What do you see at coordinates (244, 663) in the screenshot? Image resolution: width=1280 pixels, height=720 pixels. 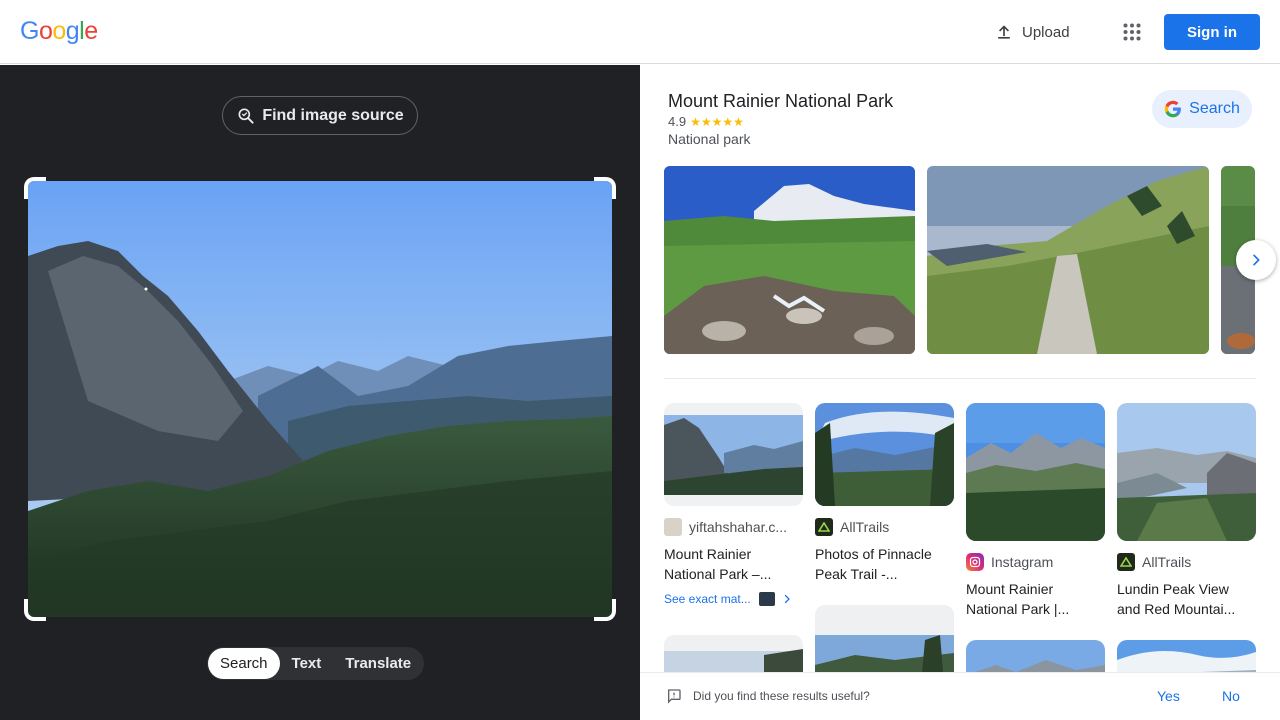 I see `tab-search: Search` at bounding box center [244, 663].